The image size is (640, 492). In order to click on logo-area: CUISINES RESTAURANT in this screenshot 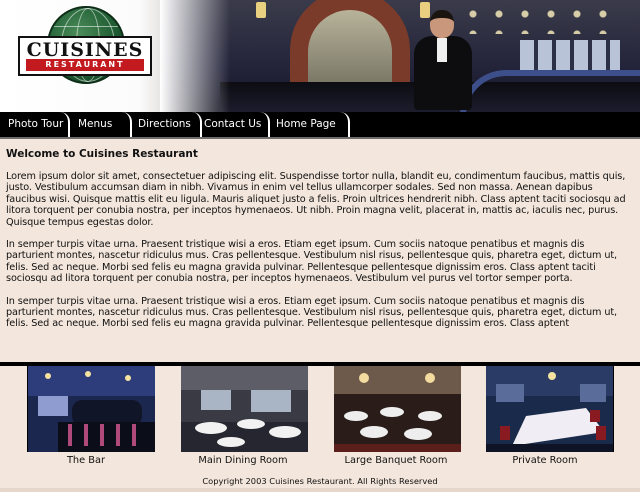, I will do `click(87, 56)`.